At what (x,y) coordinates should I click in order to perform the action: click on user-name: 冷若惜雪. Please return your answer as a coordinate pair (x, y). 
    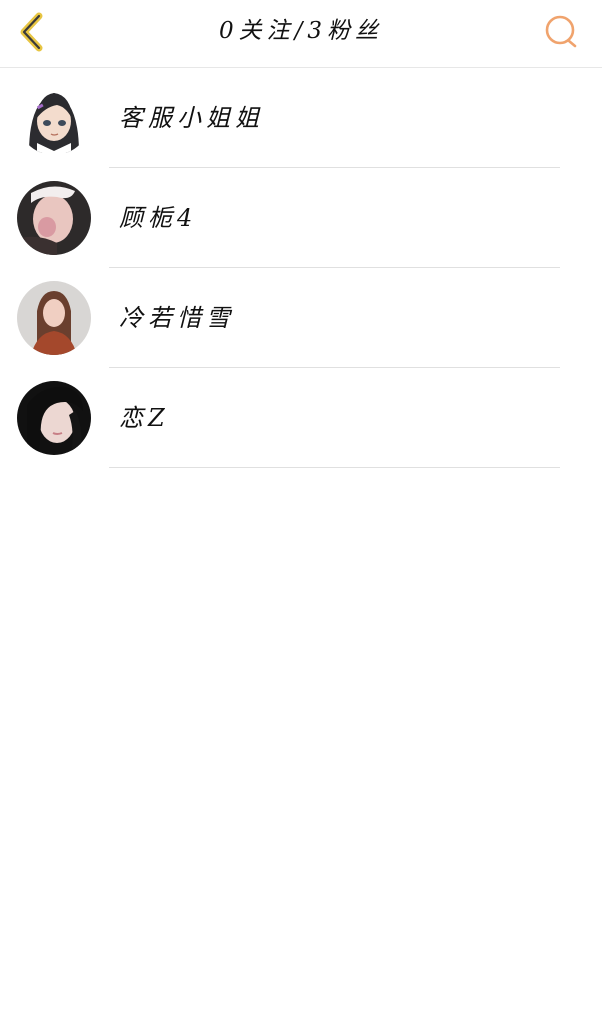
    Looking at the image, I should click on (177, 318).